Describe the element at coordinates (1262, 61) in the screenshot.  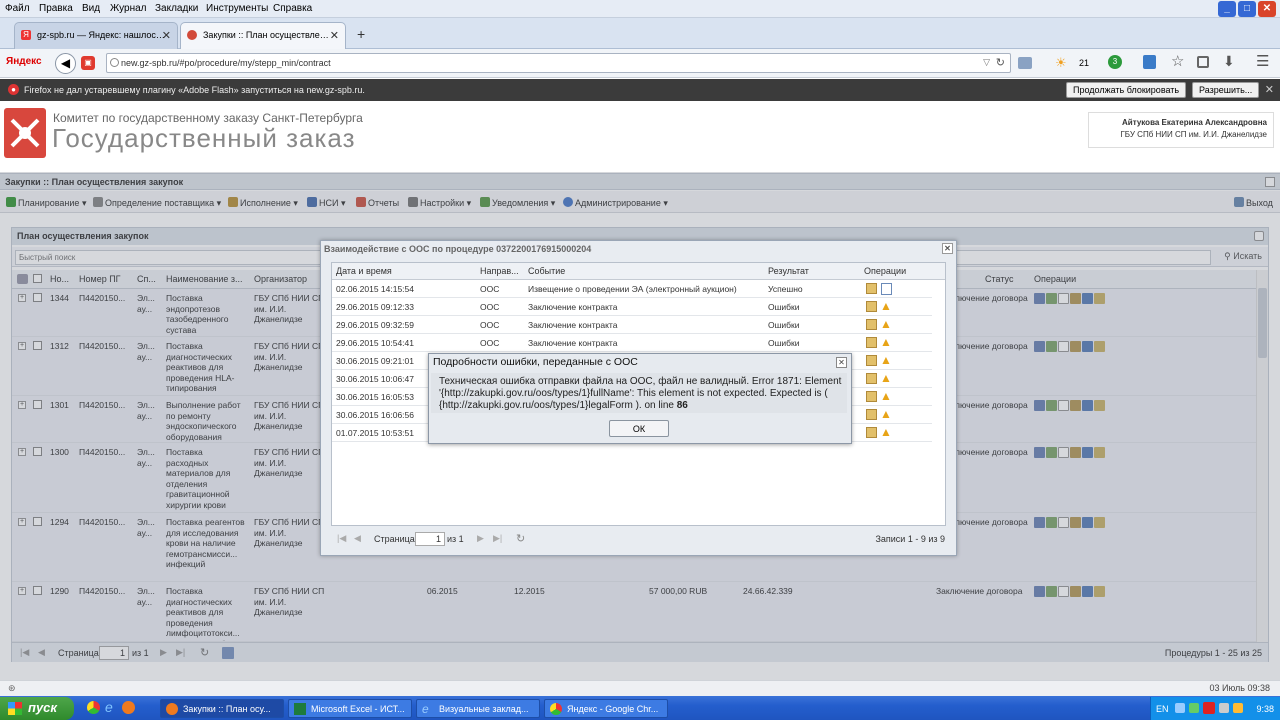
I see `menu-hamburger-icon: ☰` at that location.